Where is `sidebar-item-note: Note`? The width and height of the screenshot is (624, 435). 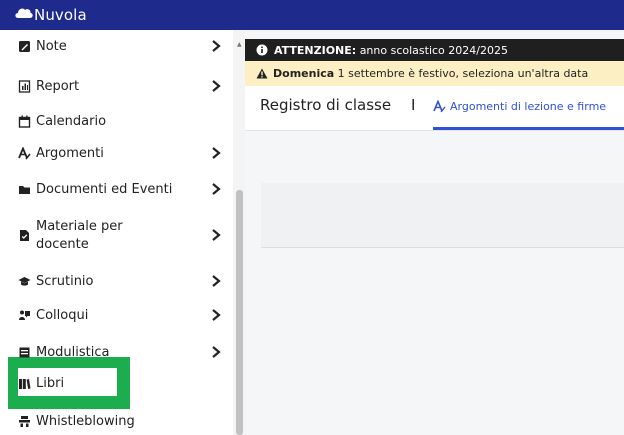
sidebar-item-note: Note is located at coordinates (116, 46).